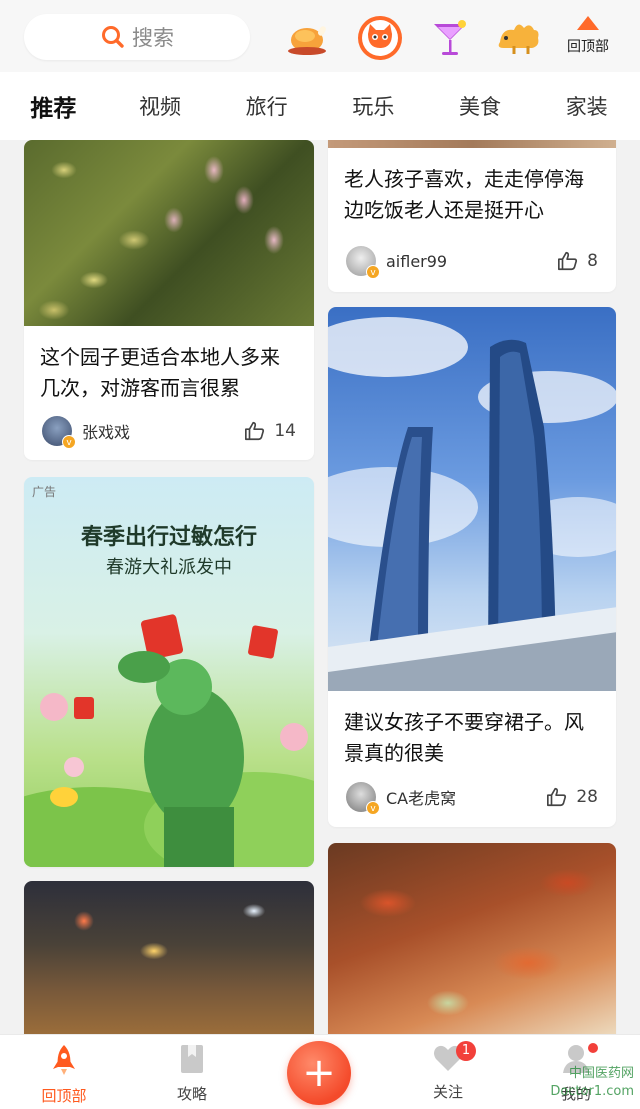 This screenshot has height=1109, width=640. What do you see at coordinates (160, 372) in the screenshot?
I see `post-title: 这个园子更适合本地人多来几次，对游客而言很累` at bounding box center [160, 372].